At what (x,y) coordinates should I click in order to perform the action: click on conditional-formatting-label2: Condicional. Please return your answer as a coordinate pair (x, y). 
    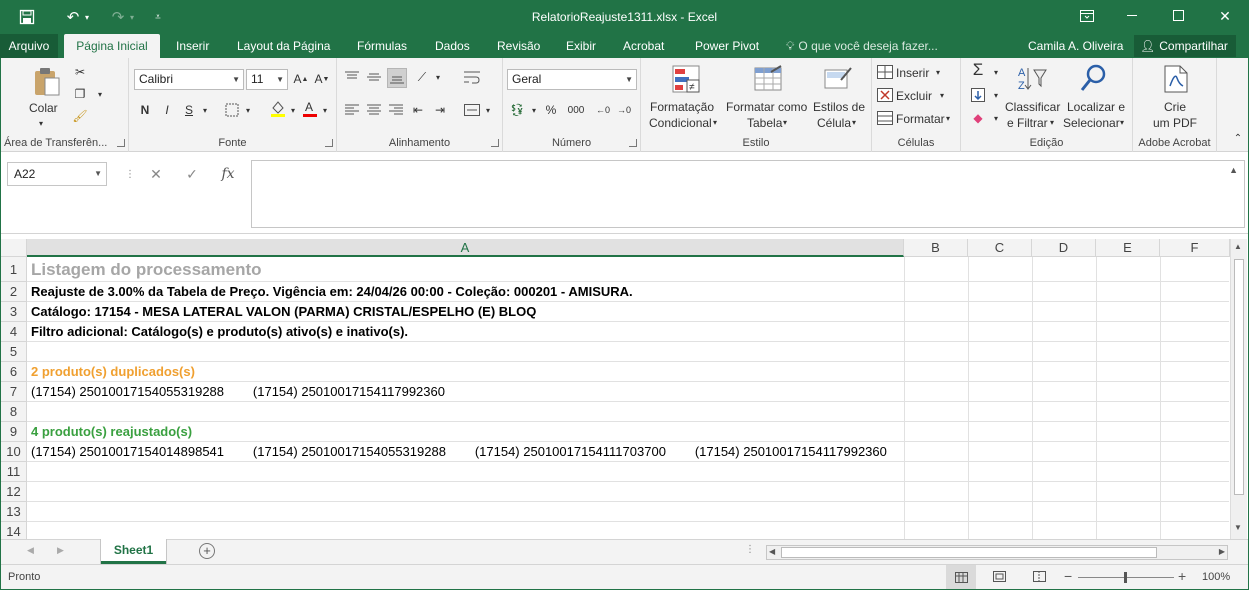
    Looking at the image, I should click on (680, 123).